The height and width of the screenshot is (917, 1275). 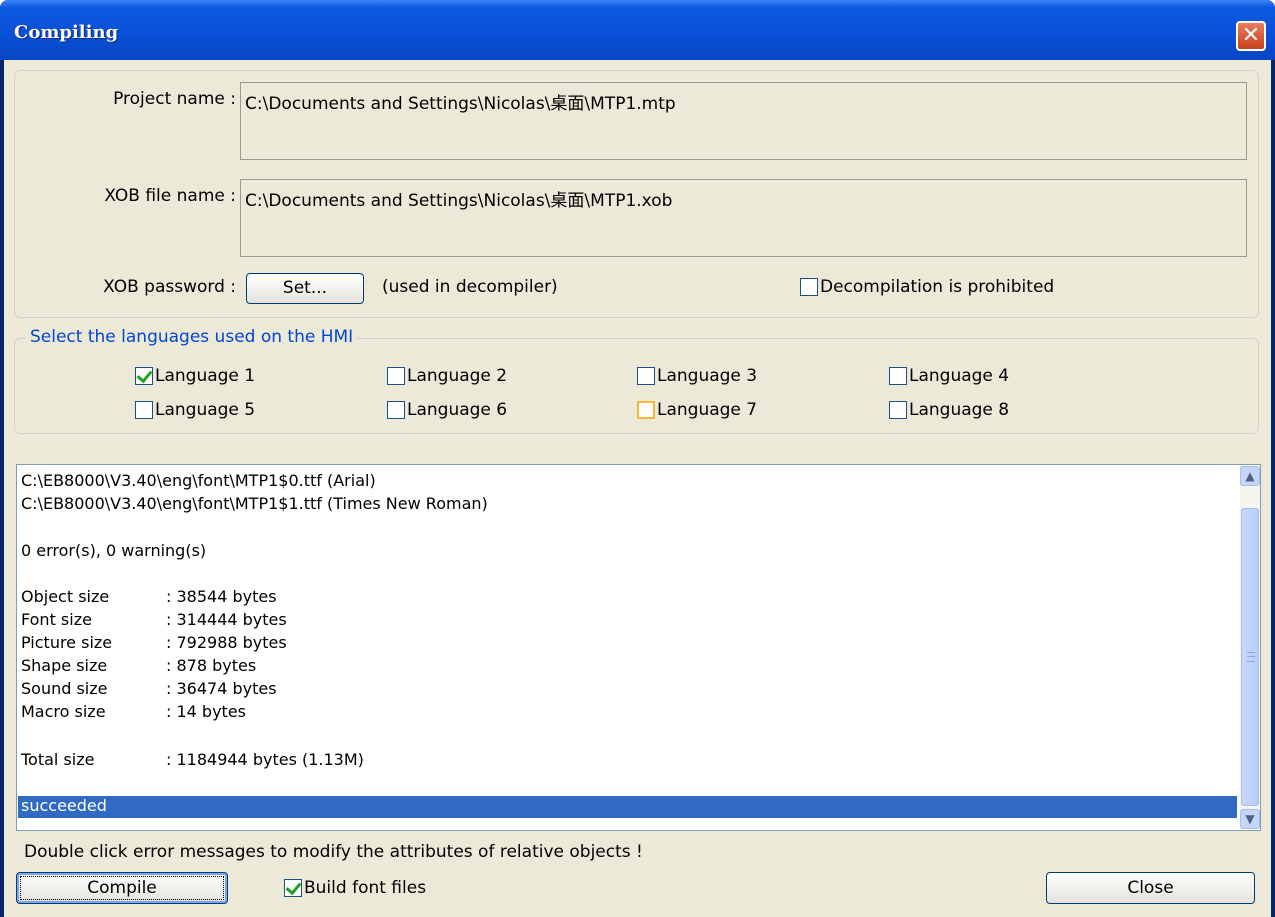 I want to click on language-1-checkbox: Language 1, so click(x=195, y=376).